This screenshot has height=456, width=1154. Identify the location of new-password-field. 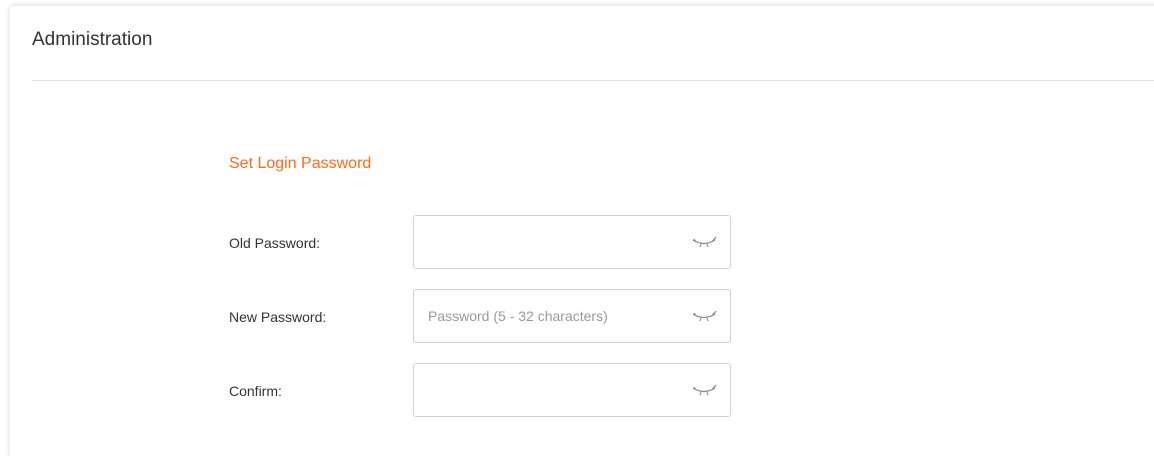
(572, 316).